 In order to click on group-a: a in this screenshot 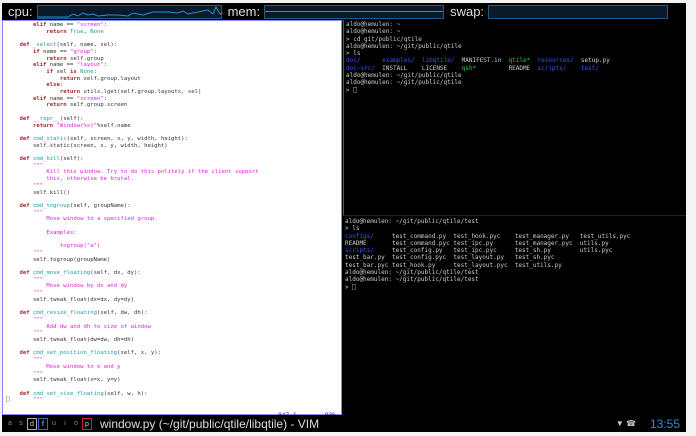, I will do `click(10, 424)`.